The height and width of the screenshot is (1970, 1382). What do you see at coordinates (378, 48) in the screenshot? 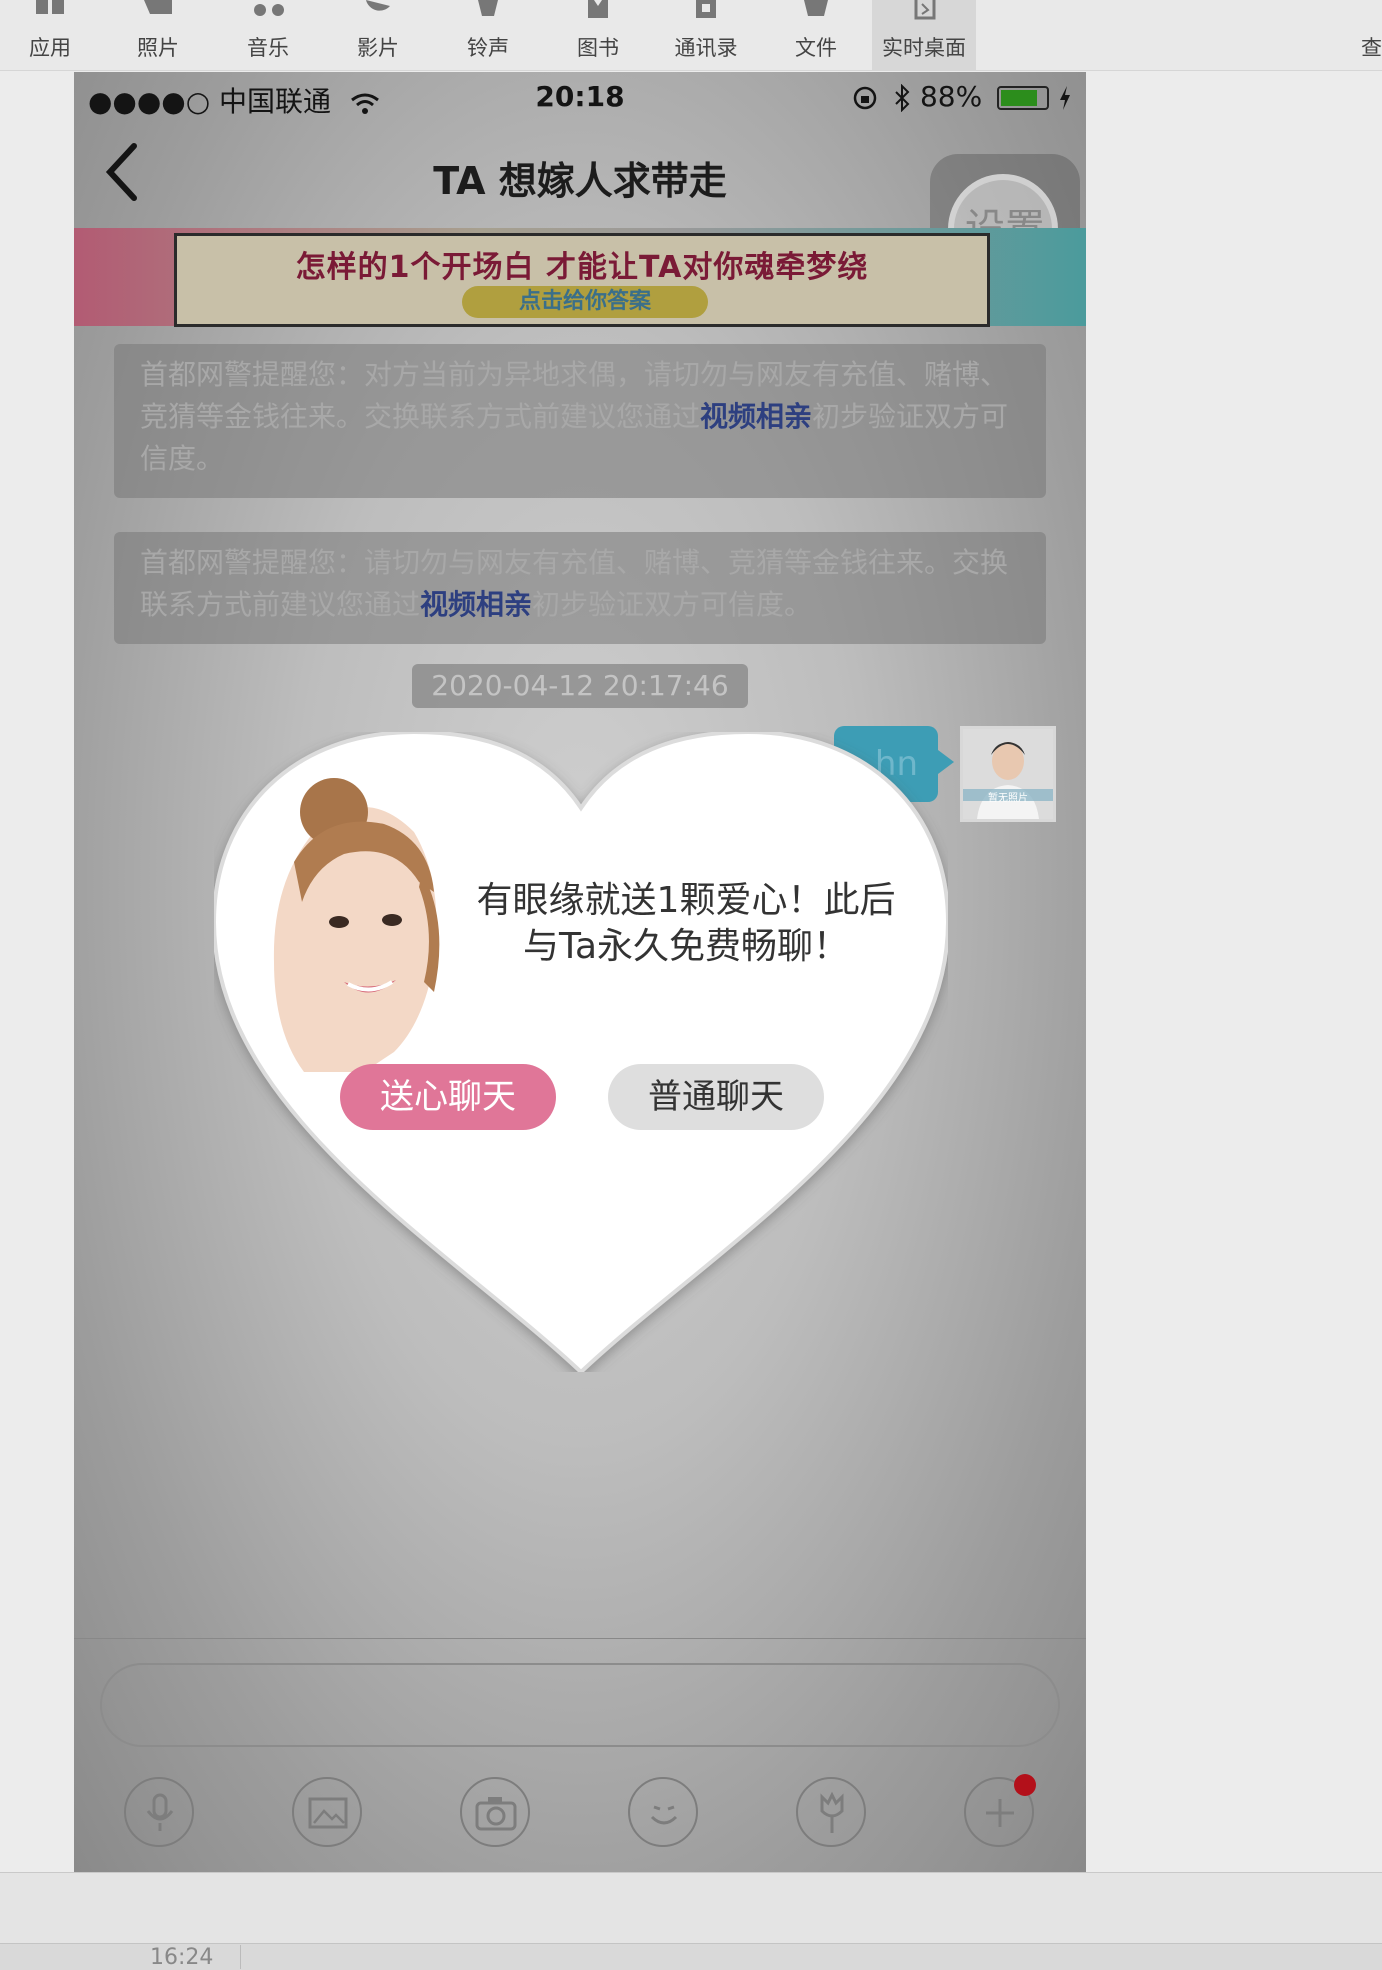
I see `toolbar-label: 影片` at bounding box center [378, 48].